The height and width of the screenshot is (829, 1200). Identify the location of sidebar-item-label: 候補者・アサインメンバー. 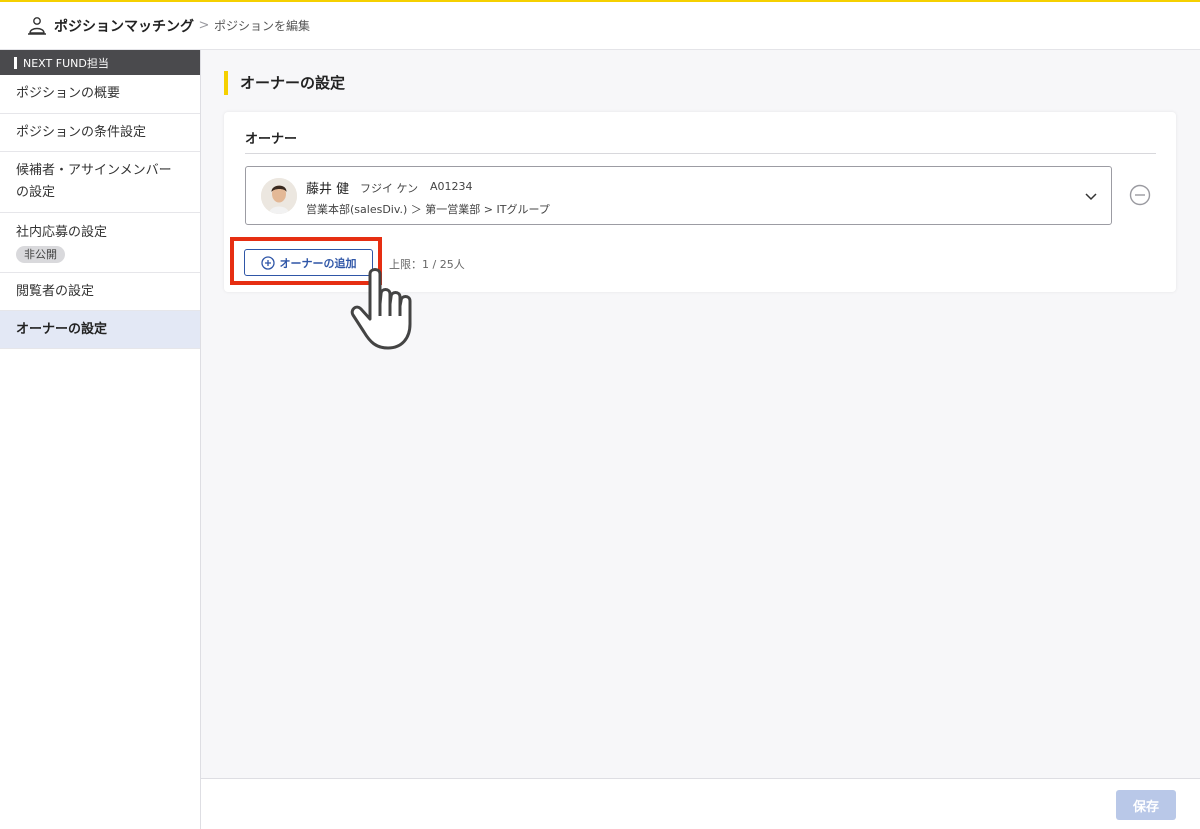
(94, 170).